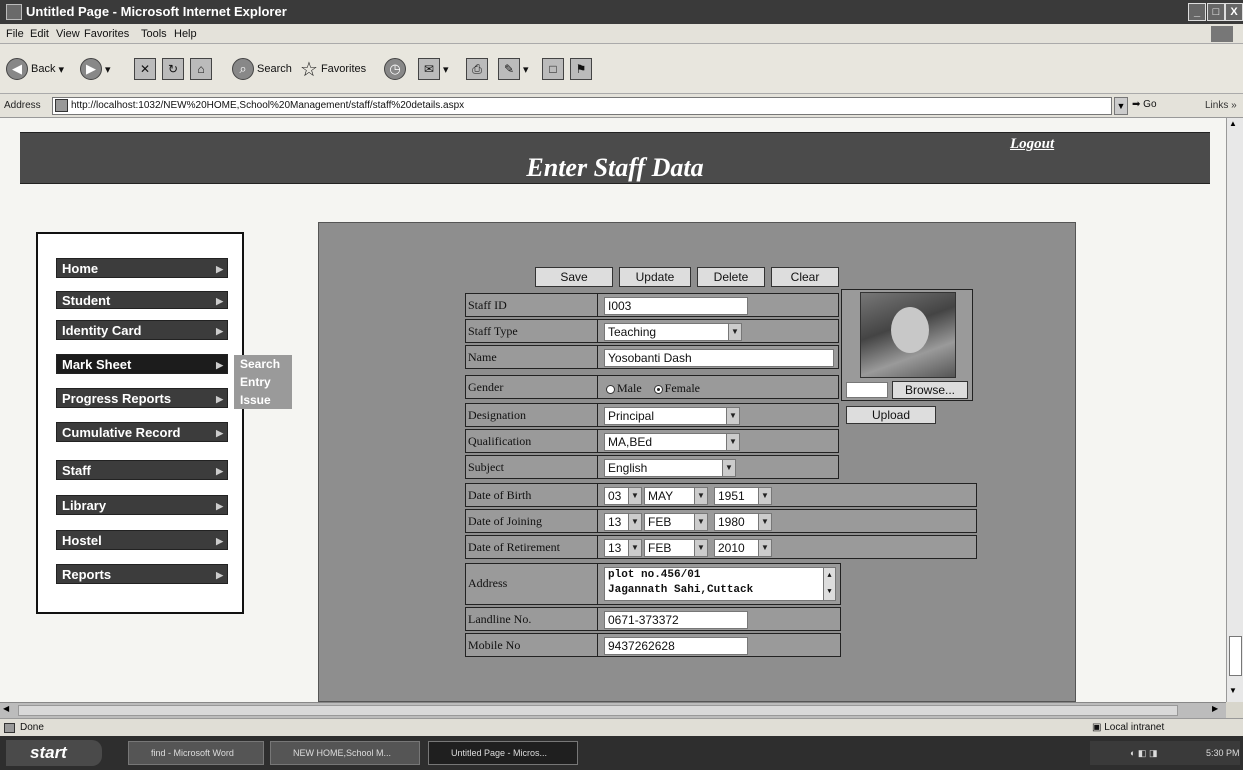 The image size is (1243, 770). What do you see at coordinates (621, 34) in the screenshot?
I see `menu-bar: File Edit View Favorites Tools Help` at bounding box center [621, 34].